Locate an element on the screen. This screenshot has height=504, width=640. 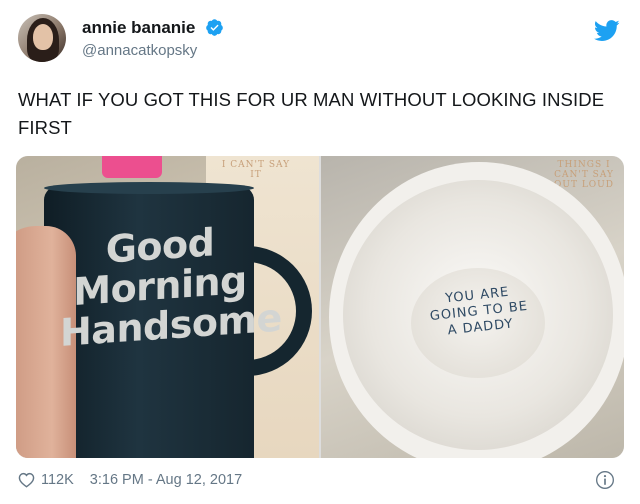
avatar-face is located at coordinates (43, 37).